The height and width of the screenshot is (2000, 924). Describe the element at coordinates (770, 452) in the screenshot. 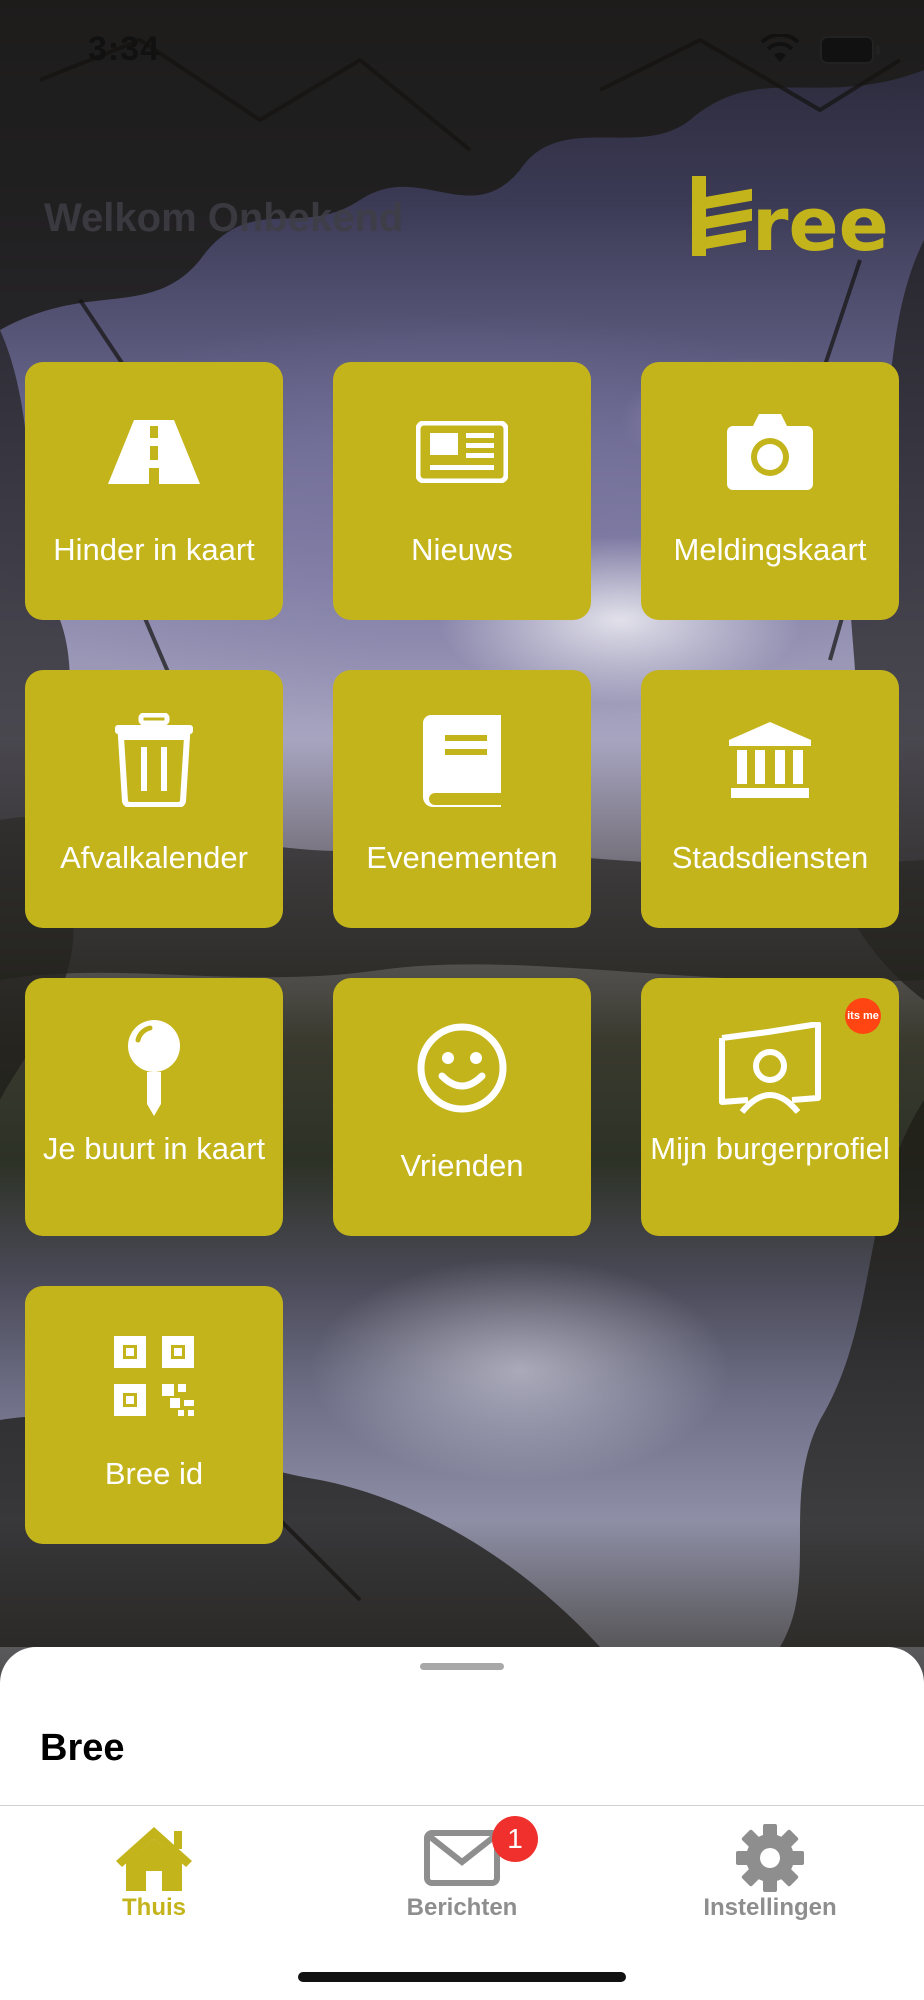

I see `camera-icon` at that location.